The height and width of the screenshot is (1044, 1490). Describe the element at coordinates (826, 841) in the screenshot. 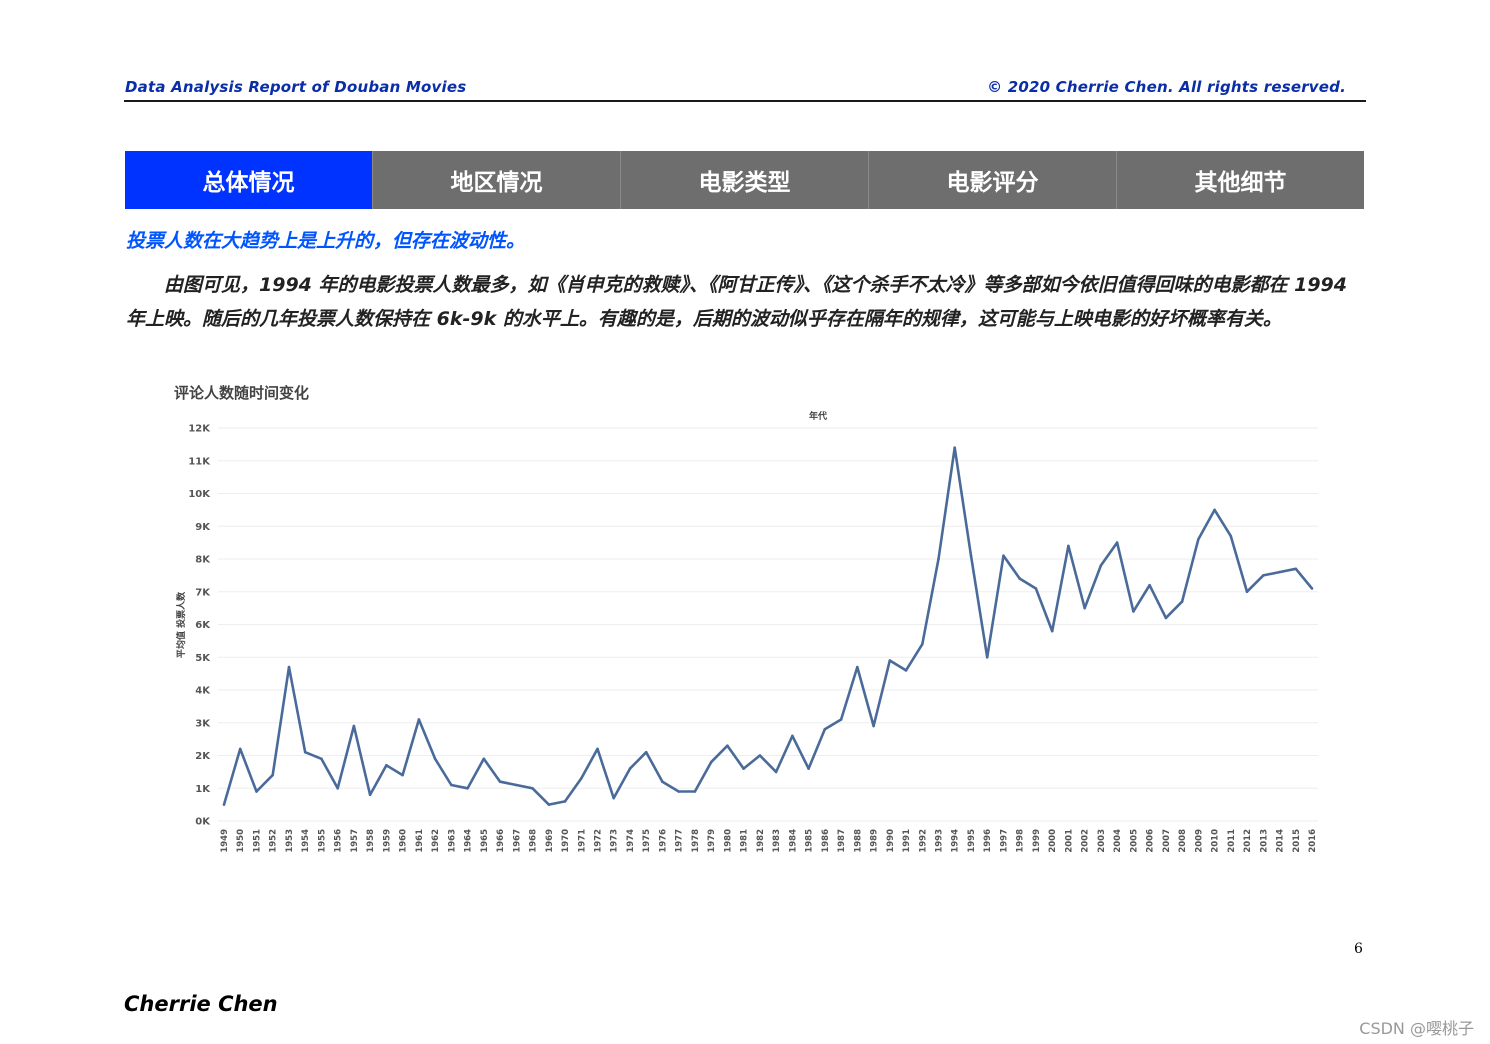

I see `x-tick-label: 1986` at that location.